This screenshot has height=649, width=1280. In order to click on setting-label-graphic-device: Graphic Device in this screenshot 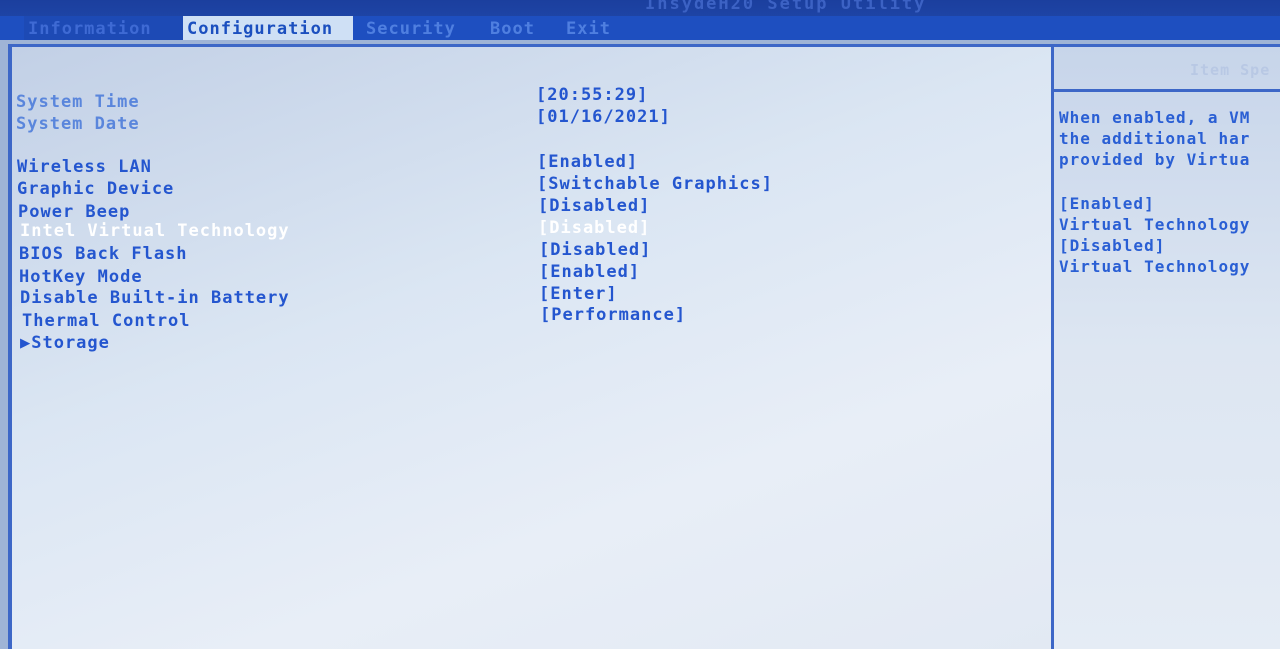, I will do `click(95, 189)`.